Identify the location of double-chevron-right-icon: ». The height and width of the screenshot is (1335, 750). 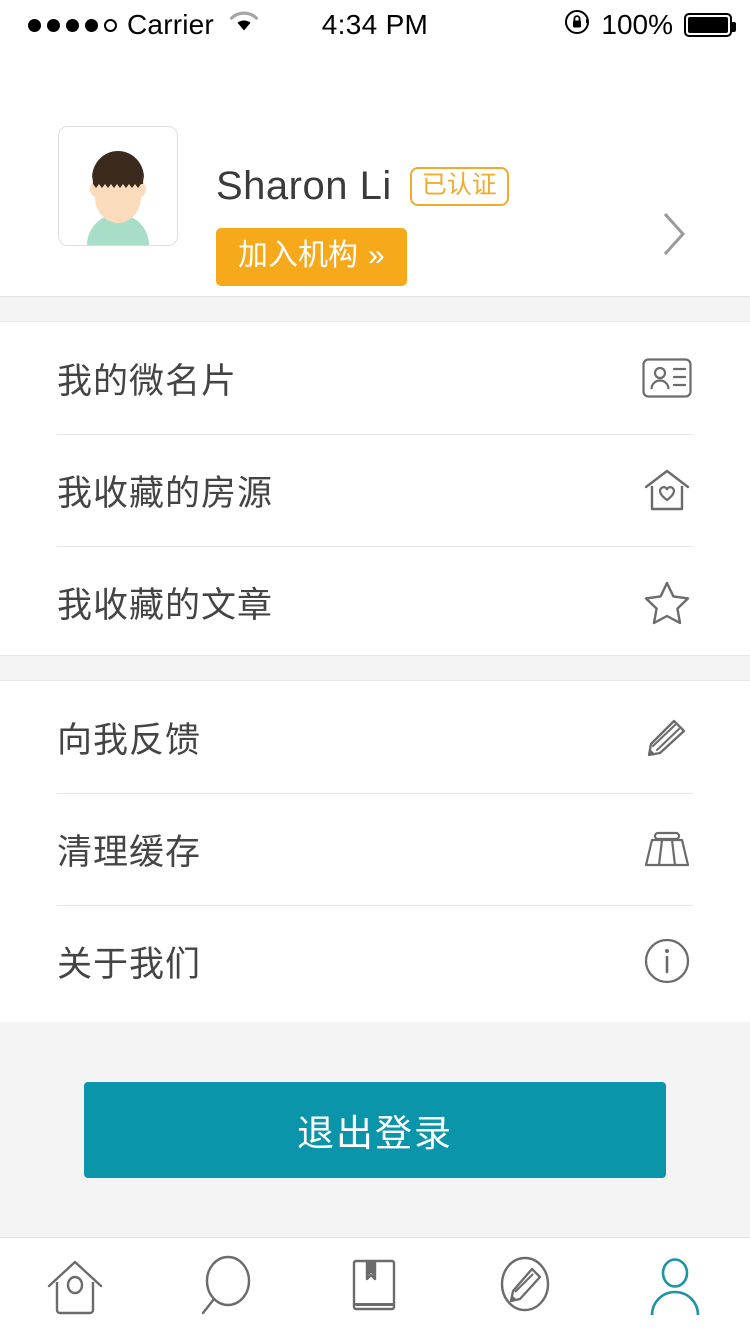
(376, 255).